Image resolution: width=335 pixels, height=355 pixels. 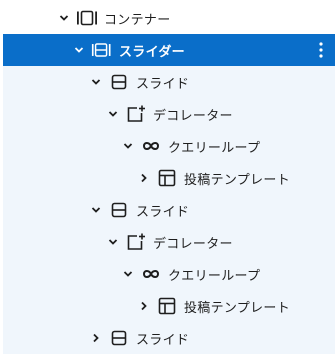 I want to click on more-vertical-icon, so click(x=321, y=50).